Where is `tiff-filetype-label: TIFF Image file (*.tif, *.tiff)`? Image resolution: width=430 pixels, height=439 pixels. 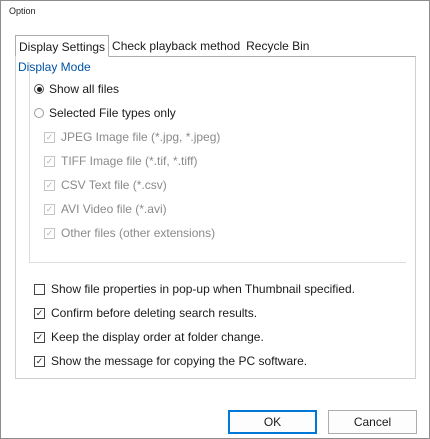
tiff-filetype-label: TIFF Image file (*.tif, *.tiff) is located at coordinates (129, 161).